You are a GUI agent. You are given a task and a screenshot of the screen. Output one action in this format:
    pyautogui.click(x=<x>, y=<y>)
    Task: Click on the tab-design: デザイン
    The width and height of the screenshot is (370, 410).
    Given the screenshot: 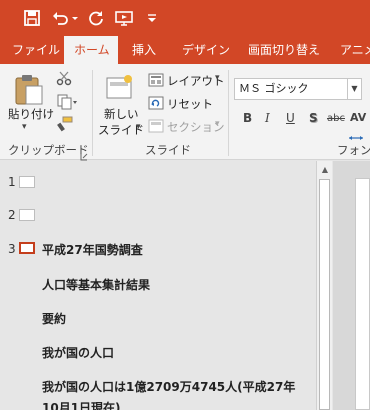 What is the action you would take?
    pyautogui.click(x=206, y=50)
    